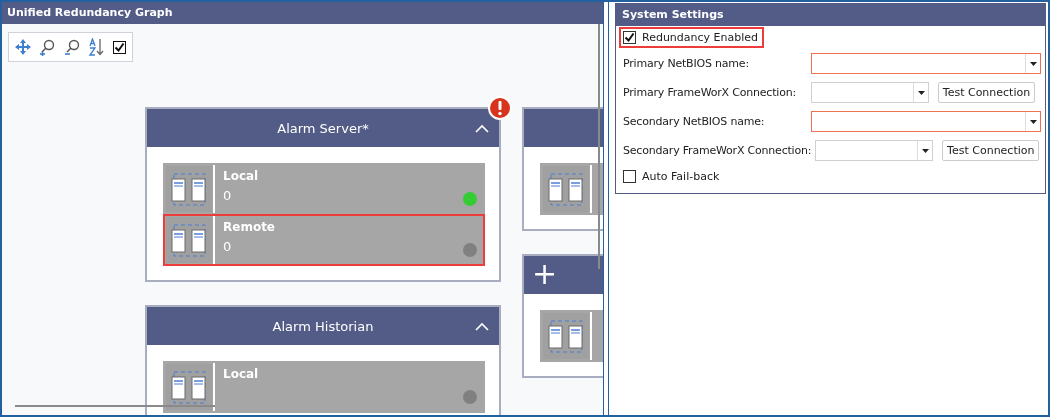 This screenshot has height=417, width=1050. What do you see at coordinates (681, 176) in the screenshot?
I see `checkbox-label: Auto Fail-back` at bounding box center [681, 176].